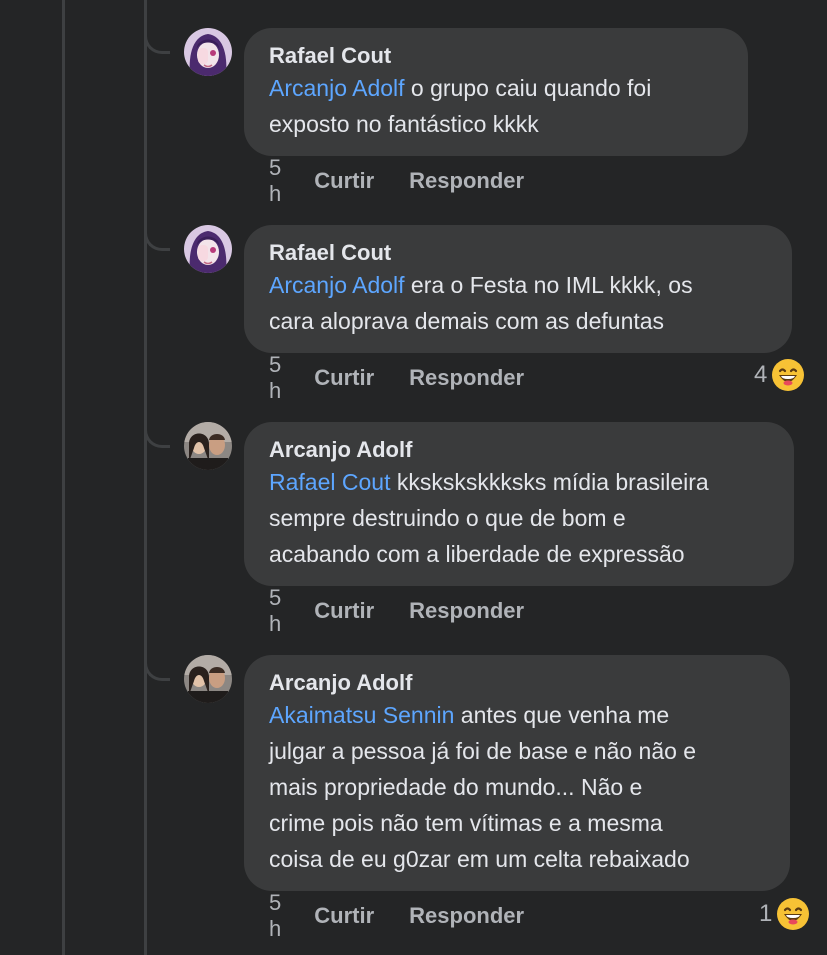  What do you see at coordinates (447, 518) in the screenshot?
I see `comment-text-line: sempre destruindo o que de bom e` at bounding box center [447, 518].